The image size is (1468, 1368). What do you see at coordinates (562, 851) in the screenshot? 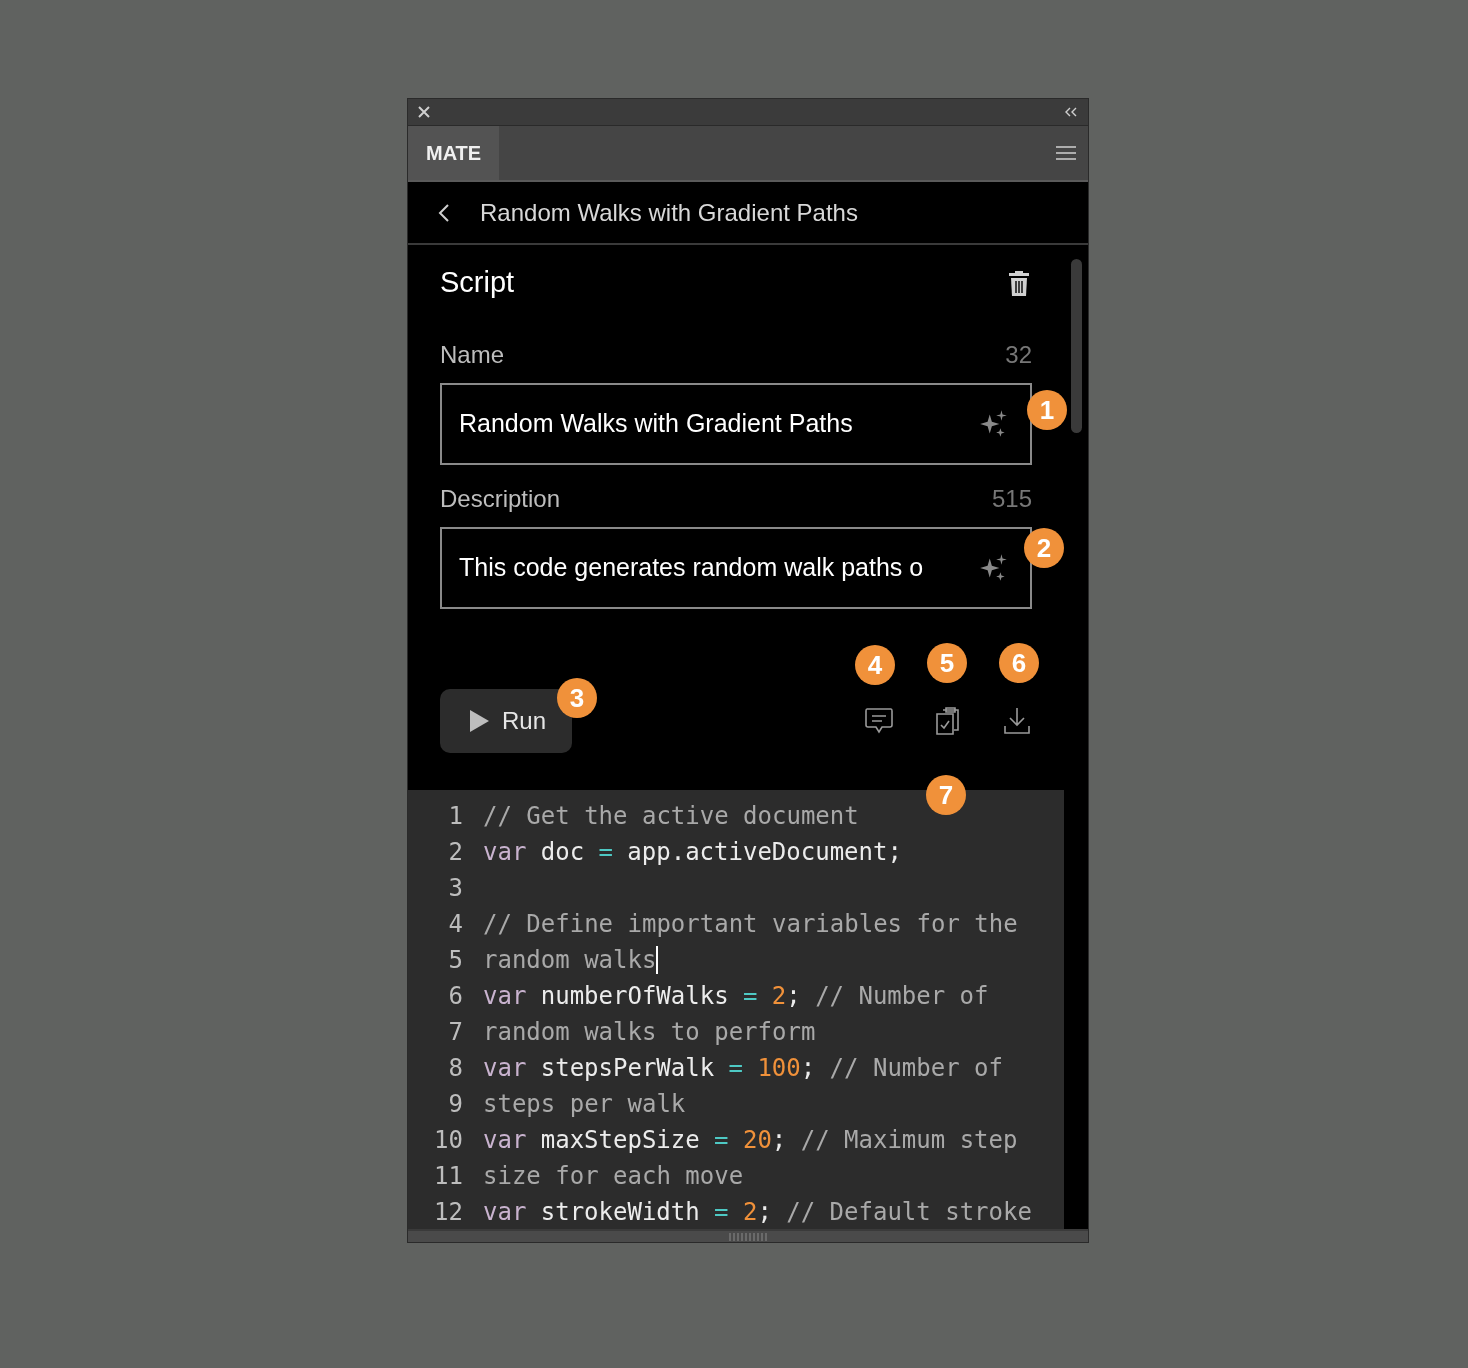
I see `code-token: doc` at bounding box center [562, 851].